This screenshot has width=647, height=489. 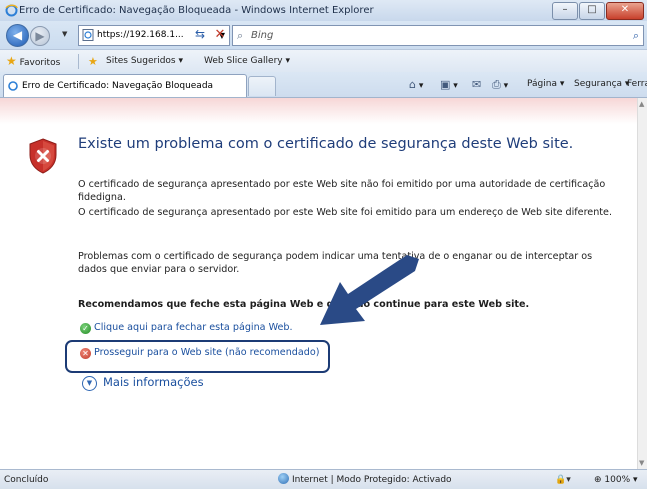 I want to click on vertical-scrollbar: ▲ ▼, so click(x=642, y=283).